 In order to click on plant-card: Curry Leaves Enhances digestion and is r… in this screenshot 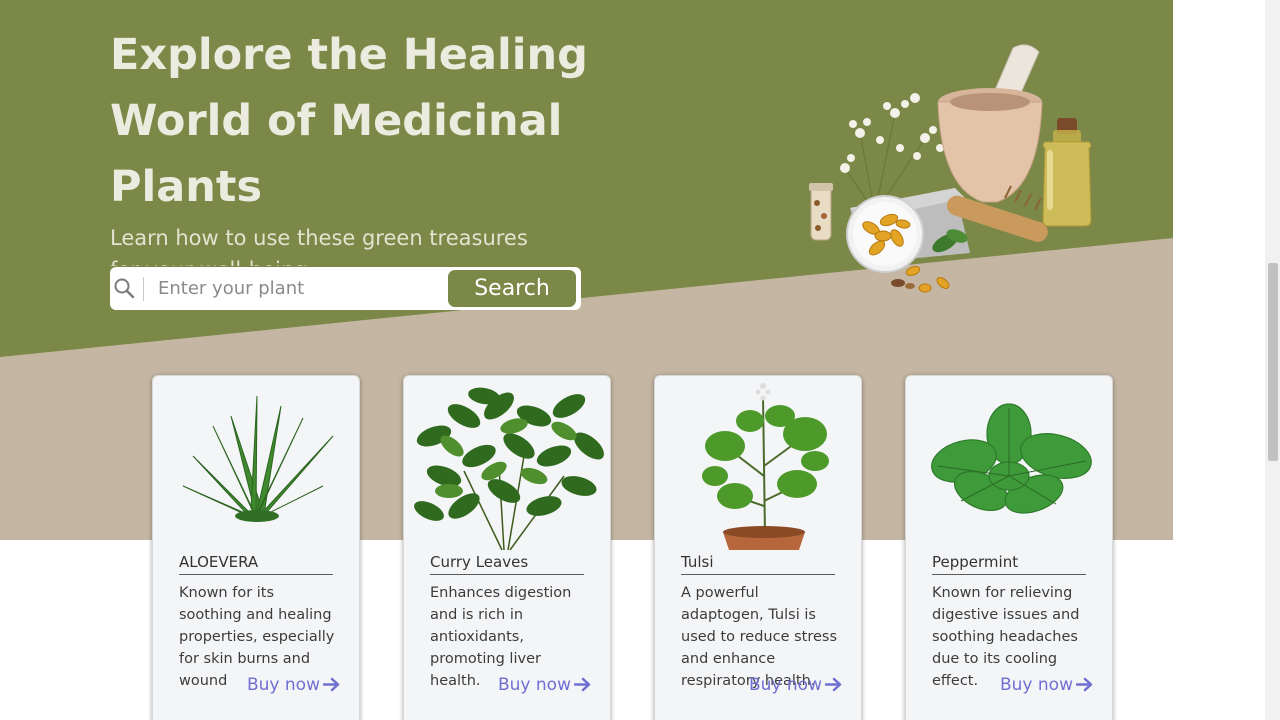, I will do `click(507, 547)`.